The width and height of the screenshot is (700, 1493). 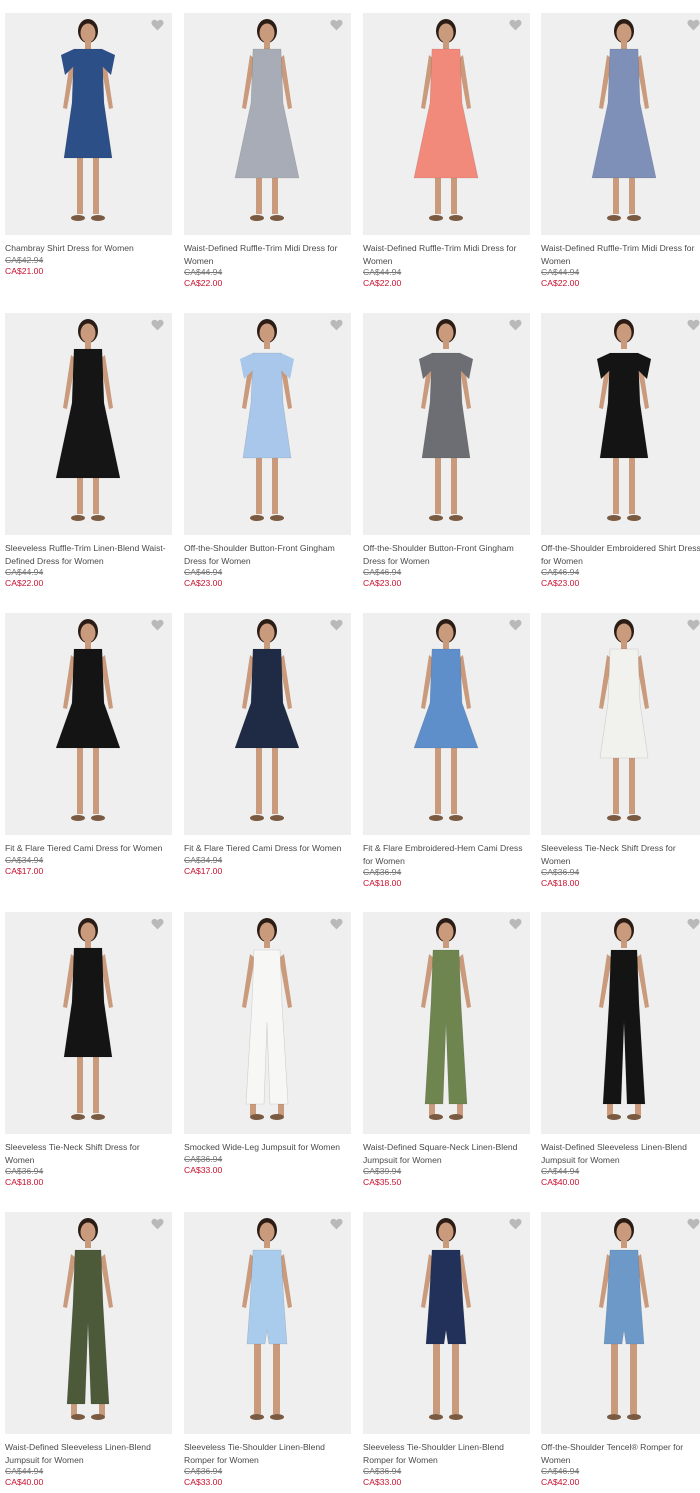 I want to click on sale-price: CA$35.50, so click(x=382, y=1182).